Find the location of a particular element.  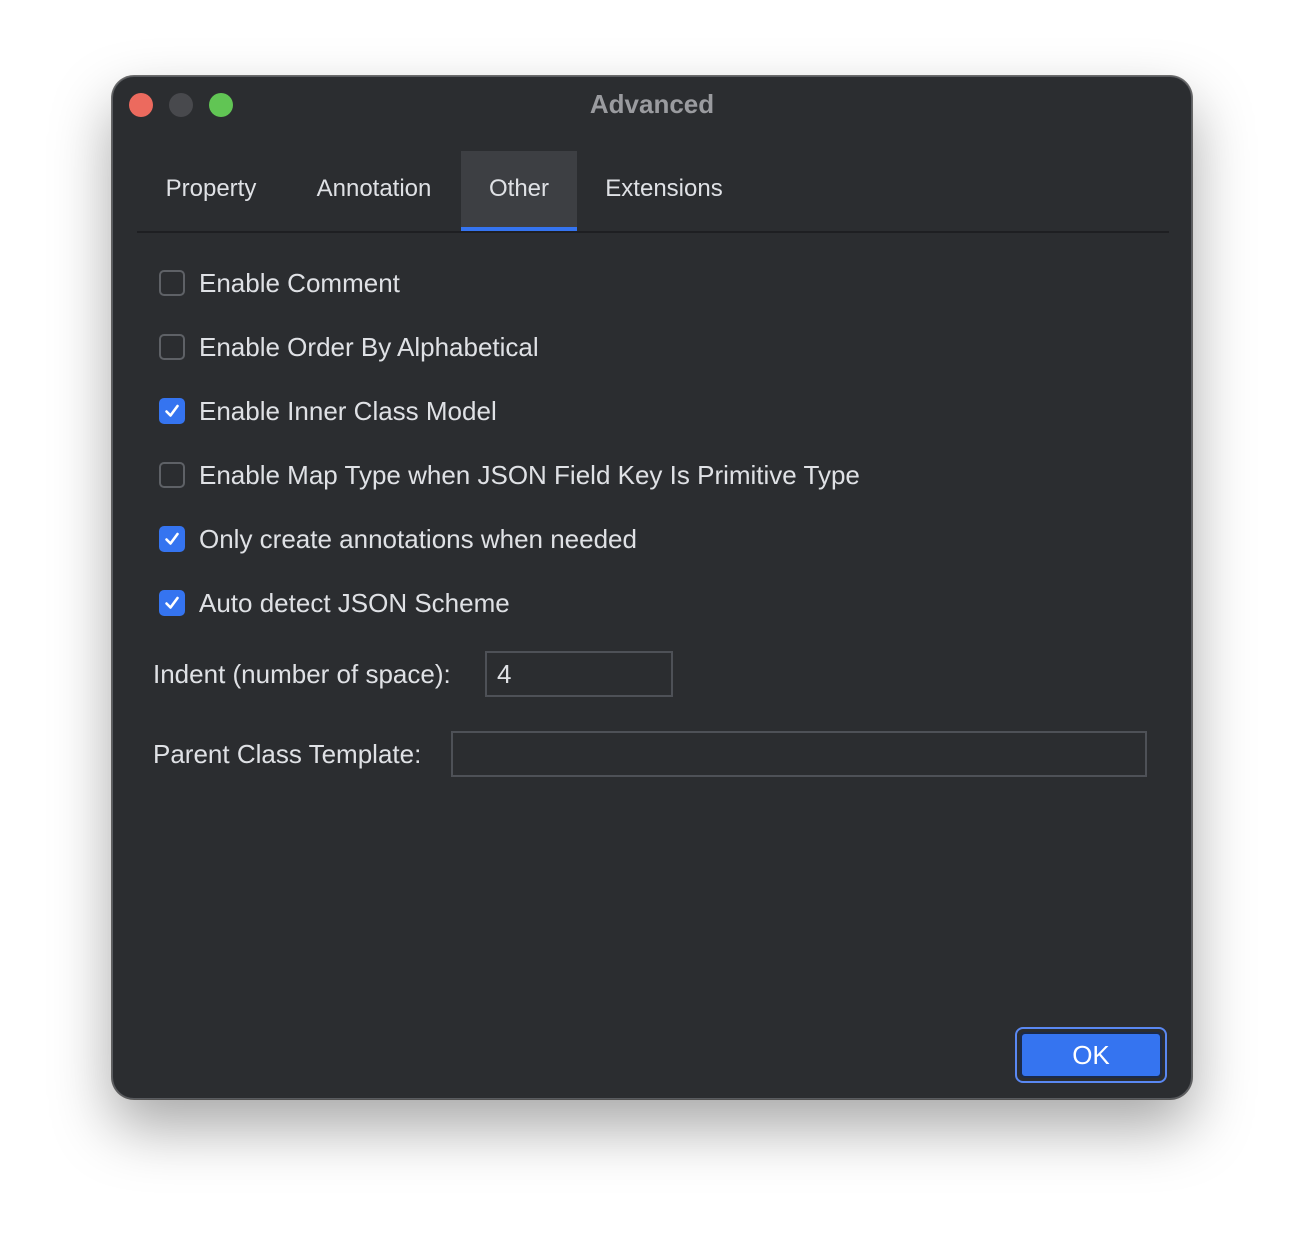

only-create-annotations-checkbox is located at coordinates (172, 539).